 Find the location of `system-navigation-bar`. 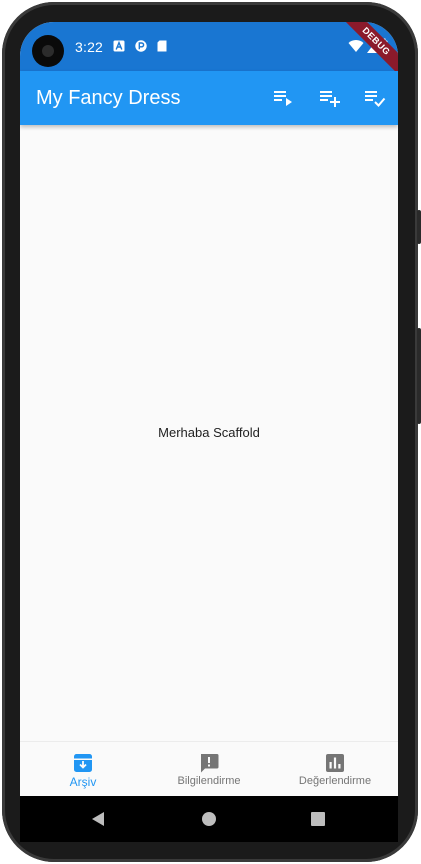

system-navigation-bar is located at coordinates (209, 819).